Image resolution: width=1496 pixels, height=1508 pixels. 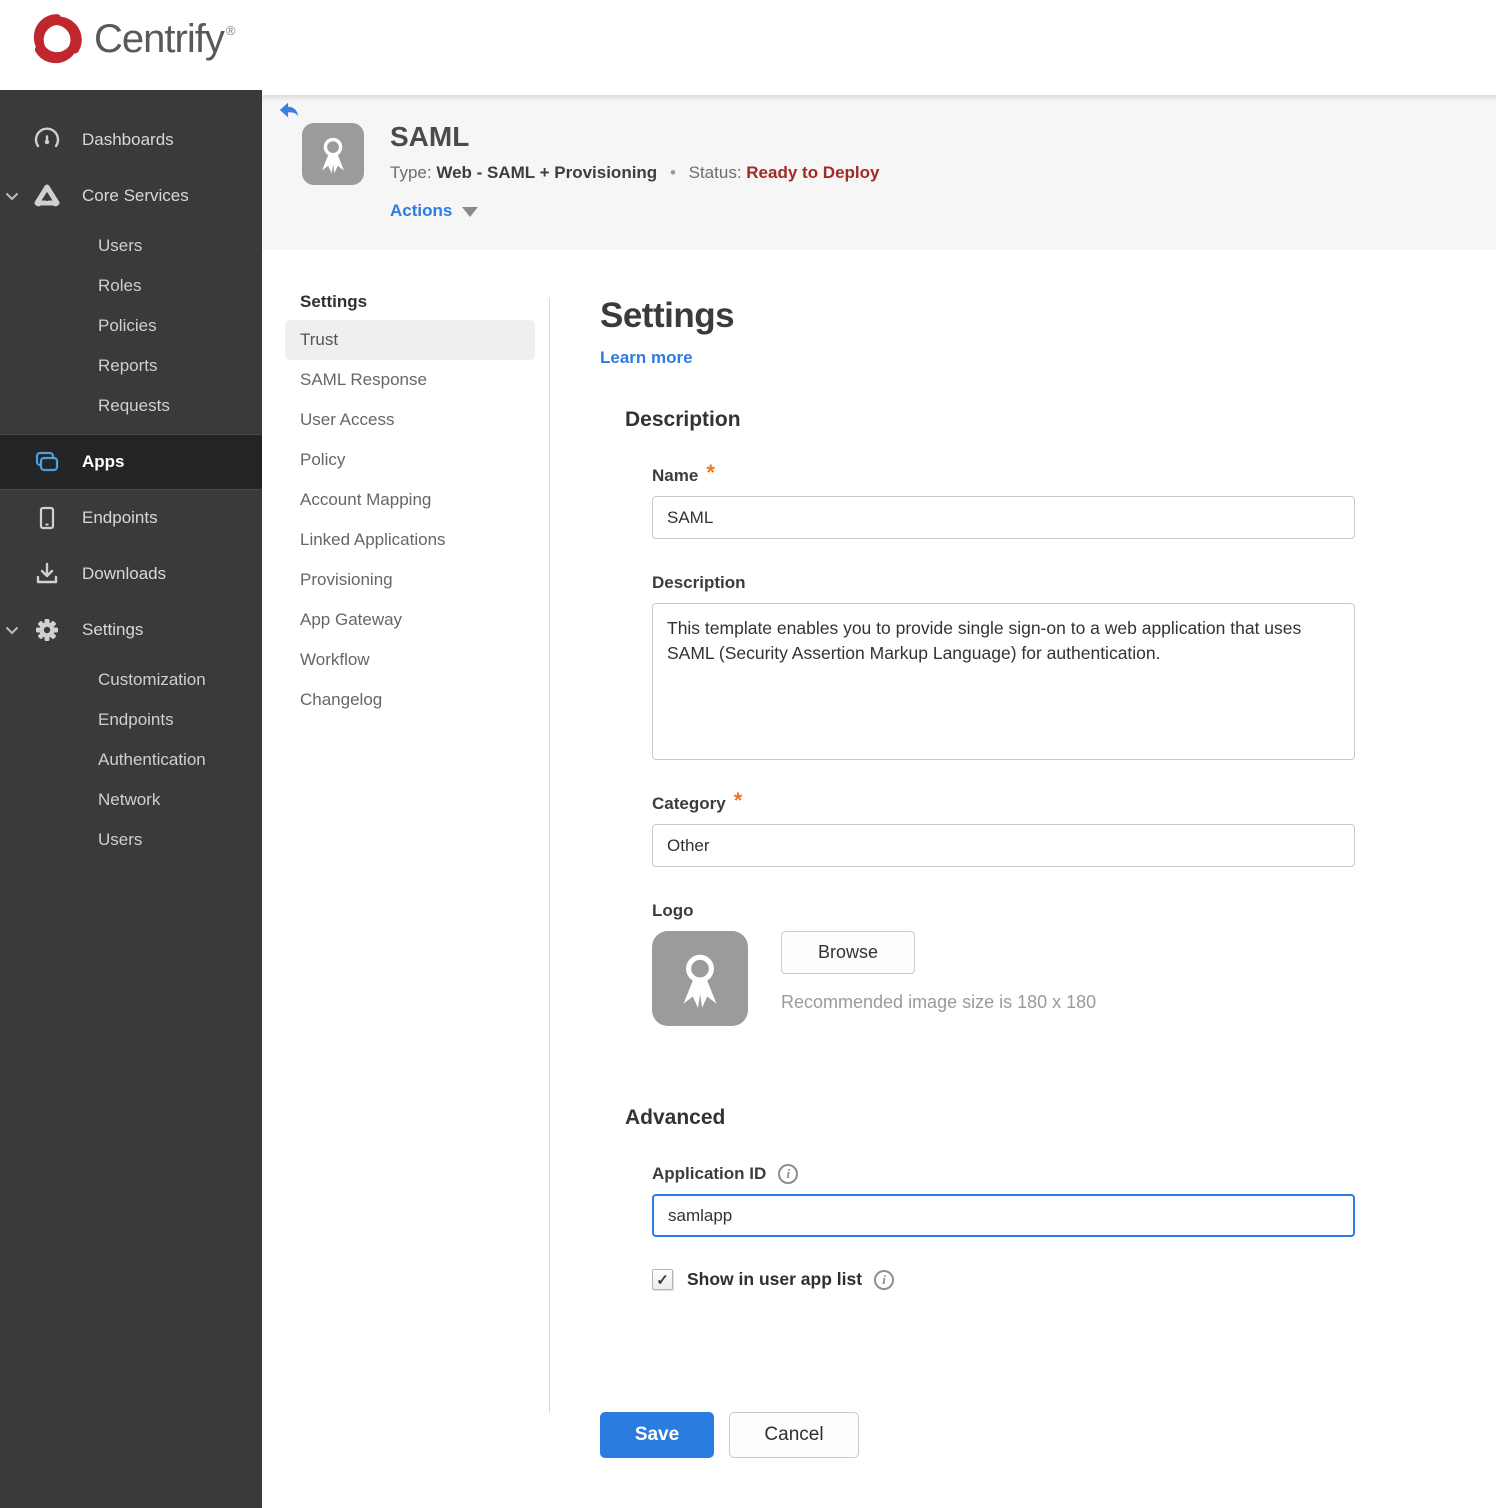 What do you see at coordinates (662, 1279) in the screenshot?
I see `show-in-user-app-list-checkbox: ✓` at bounding box center [662, 1279].